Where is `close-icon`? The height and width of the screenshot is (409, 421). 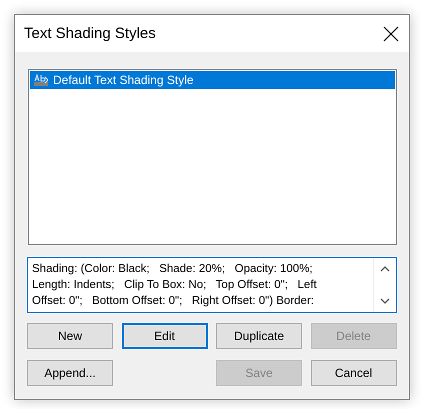
close-icon is located at coordinates (391, 34).